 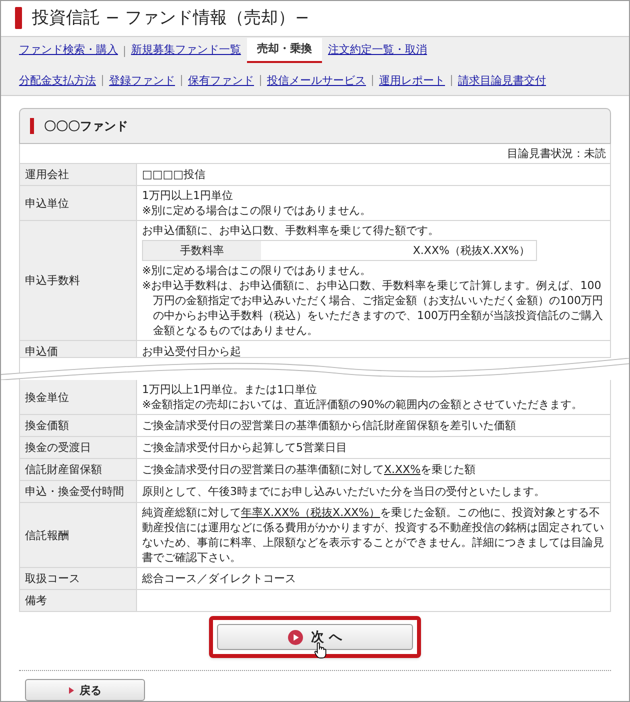 I want to click on hand-cursor-icon, so click(x=320, y=650).